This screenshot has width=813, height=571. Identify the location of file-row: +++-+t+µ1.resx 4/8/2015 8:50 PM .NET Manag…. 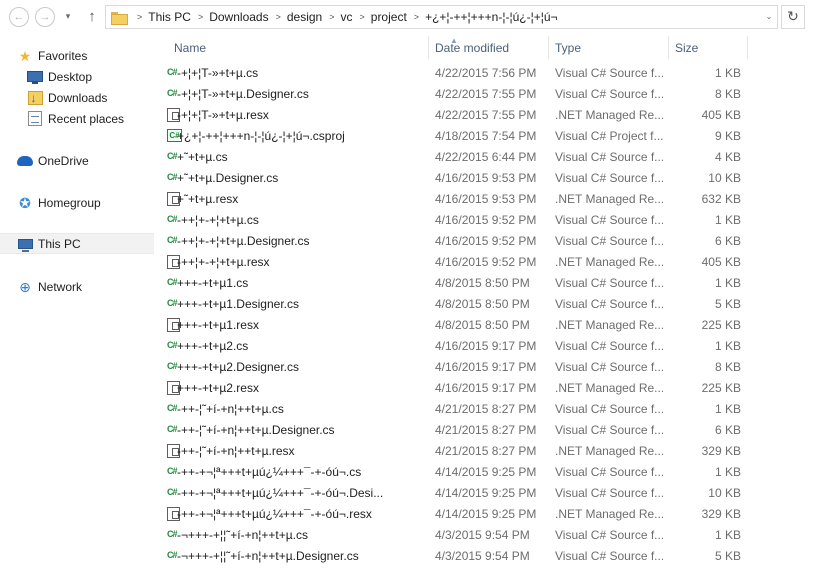
(490, 323).